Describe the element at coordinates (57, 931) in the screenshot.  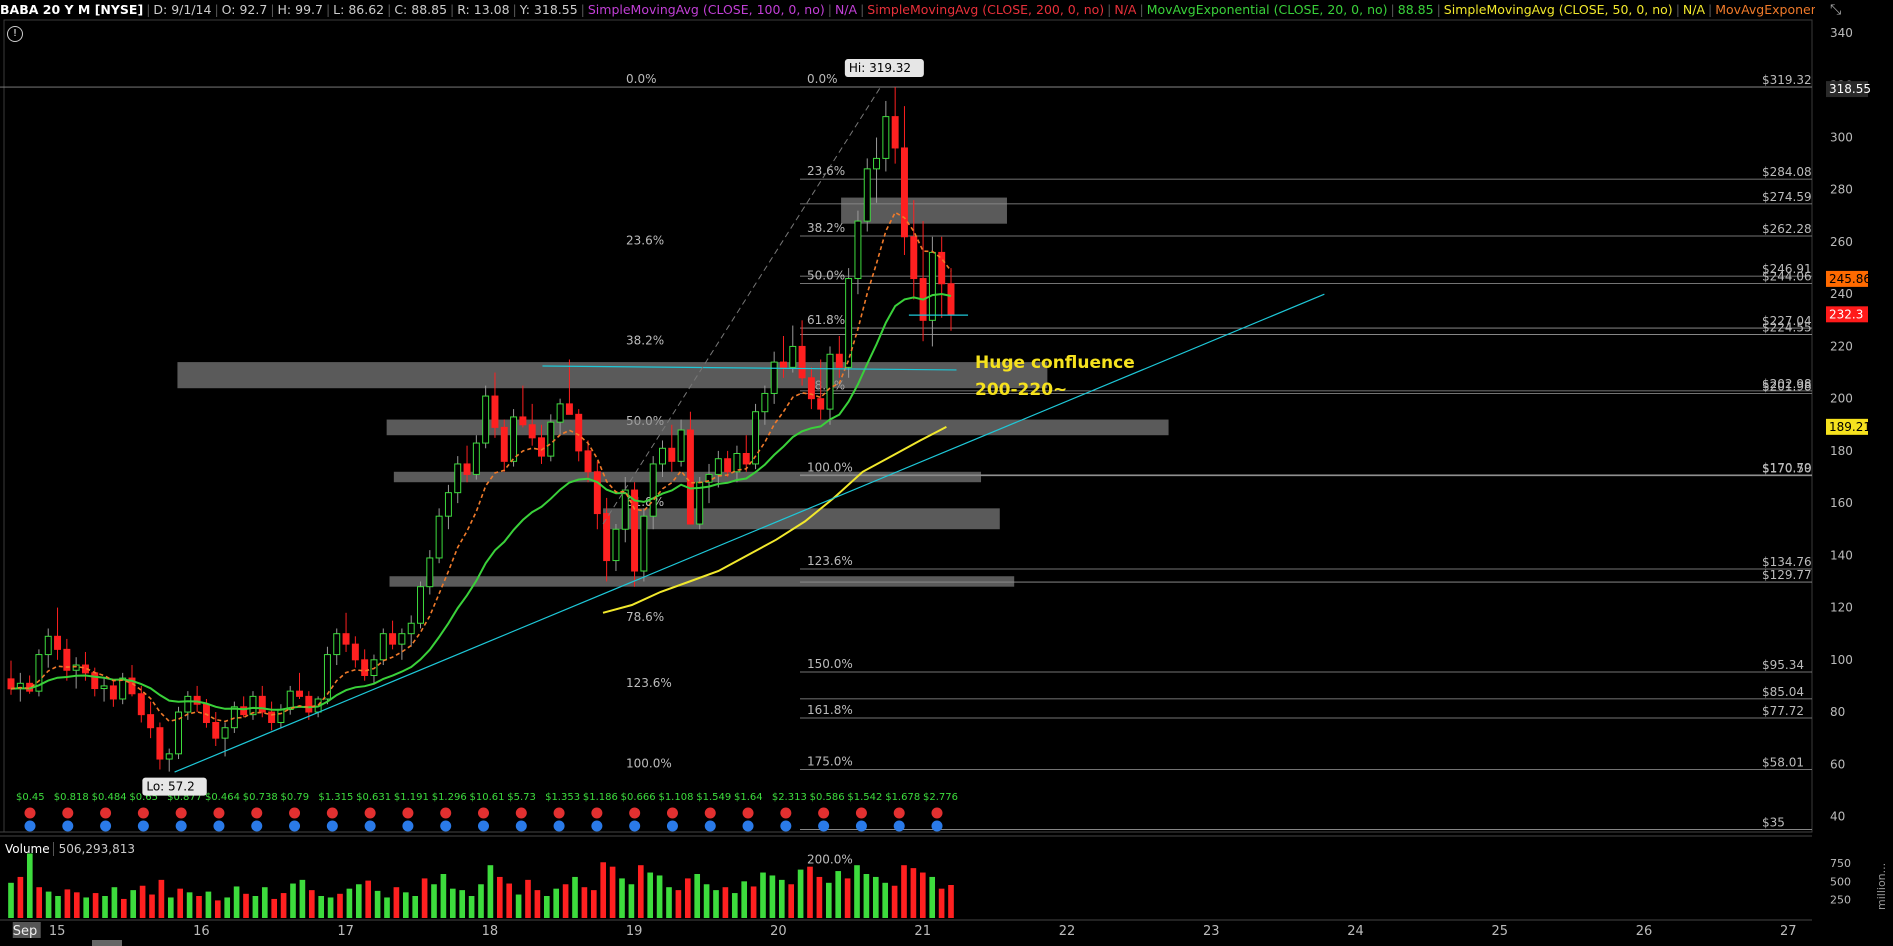
I see `x-axis-tick: 15` at that location.